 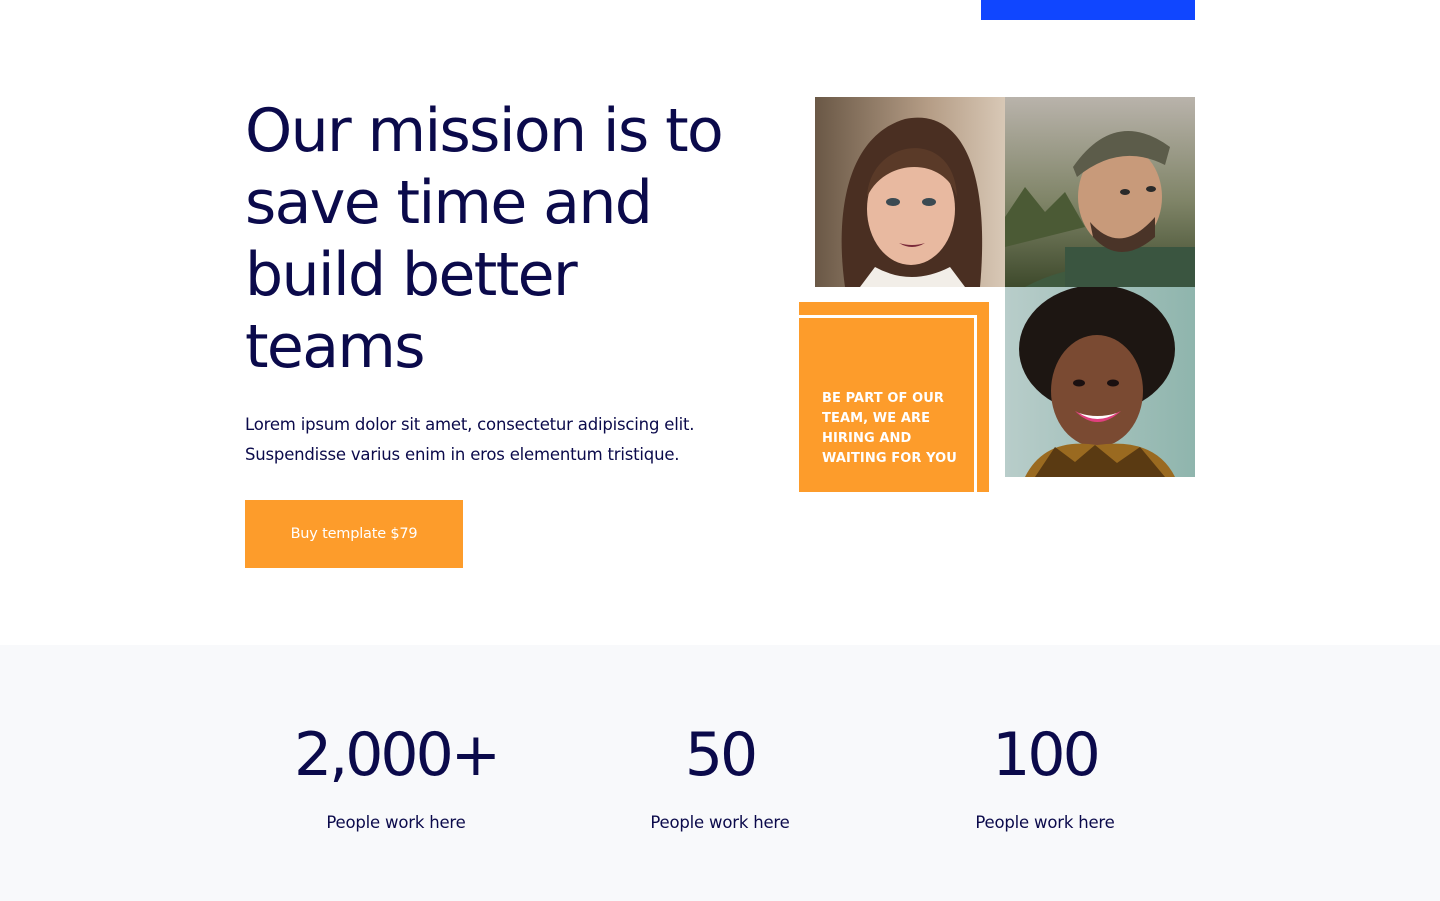 I want to click on stat-value: 50, so click(x=721, y=755).